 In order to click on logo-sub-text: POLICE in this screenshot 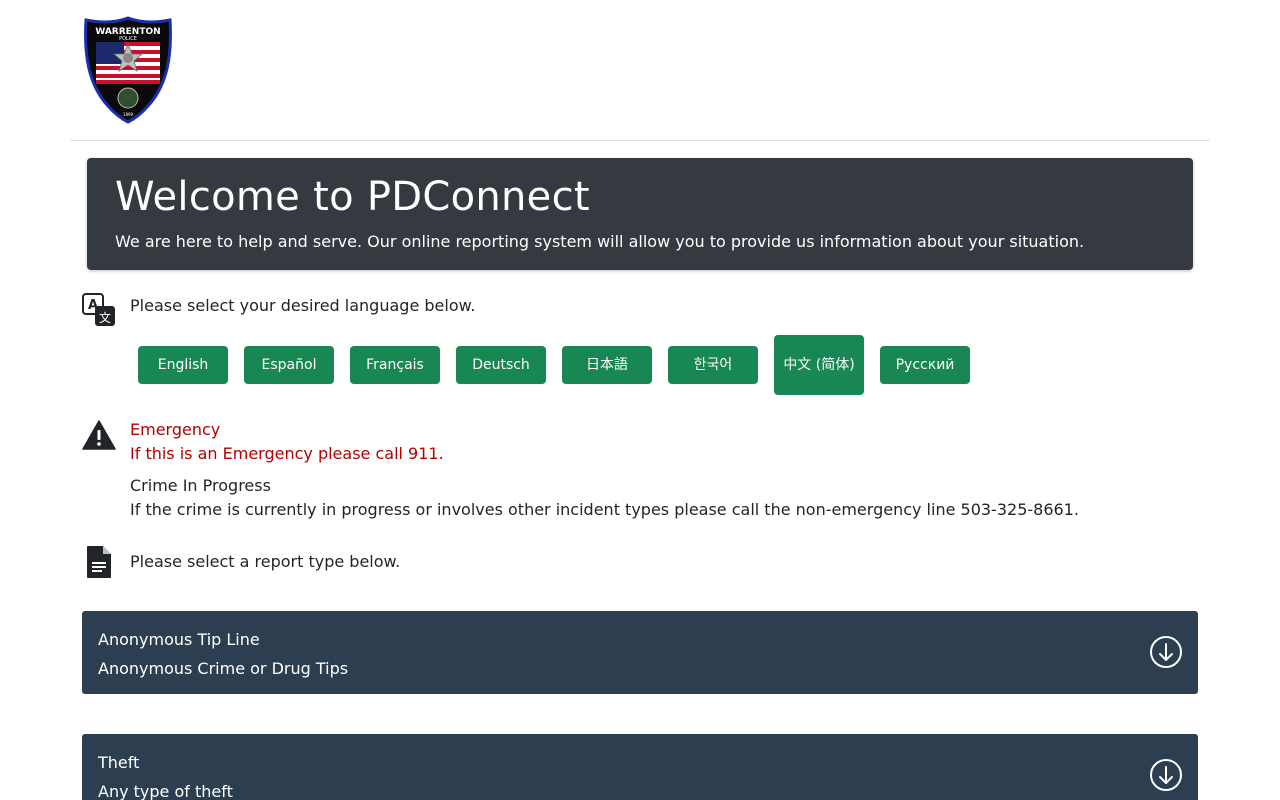, I will do `click(128, 39)`.